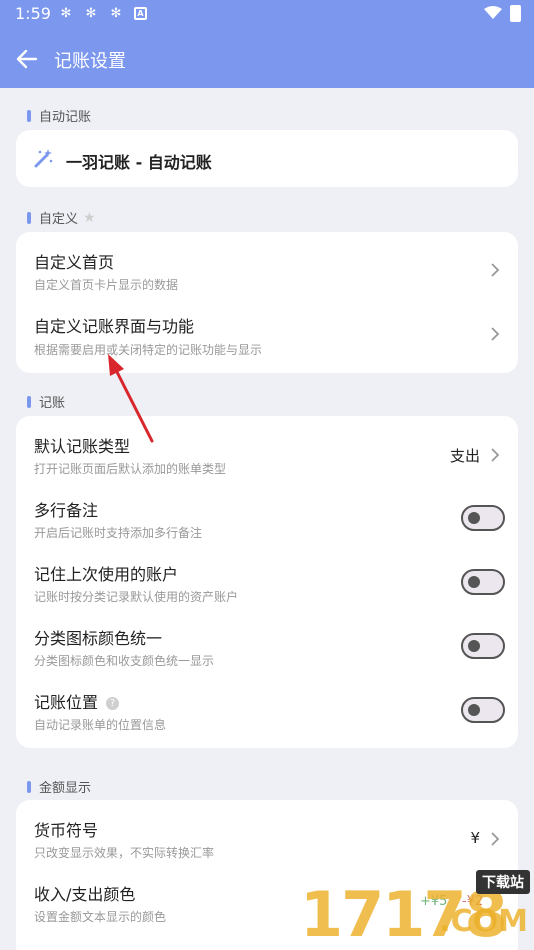  What do you see at coordinates (131, 398) in the screenshot?
I see `annotation-arrow` at bounding box center [131, 398].